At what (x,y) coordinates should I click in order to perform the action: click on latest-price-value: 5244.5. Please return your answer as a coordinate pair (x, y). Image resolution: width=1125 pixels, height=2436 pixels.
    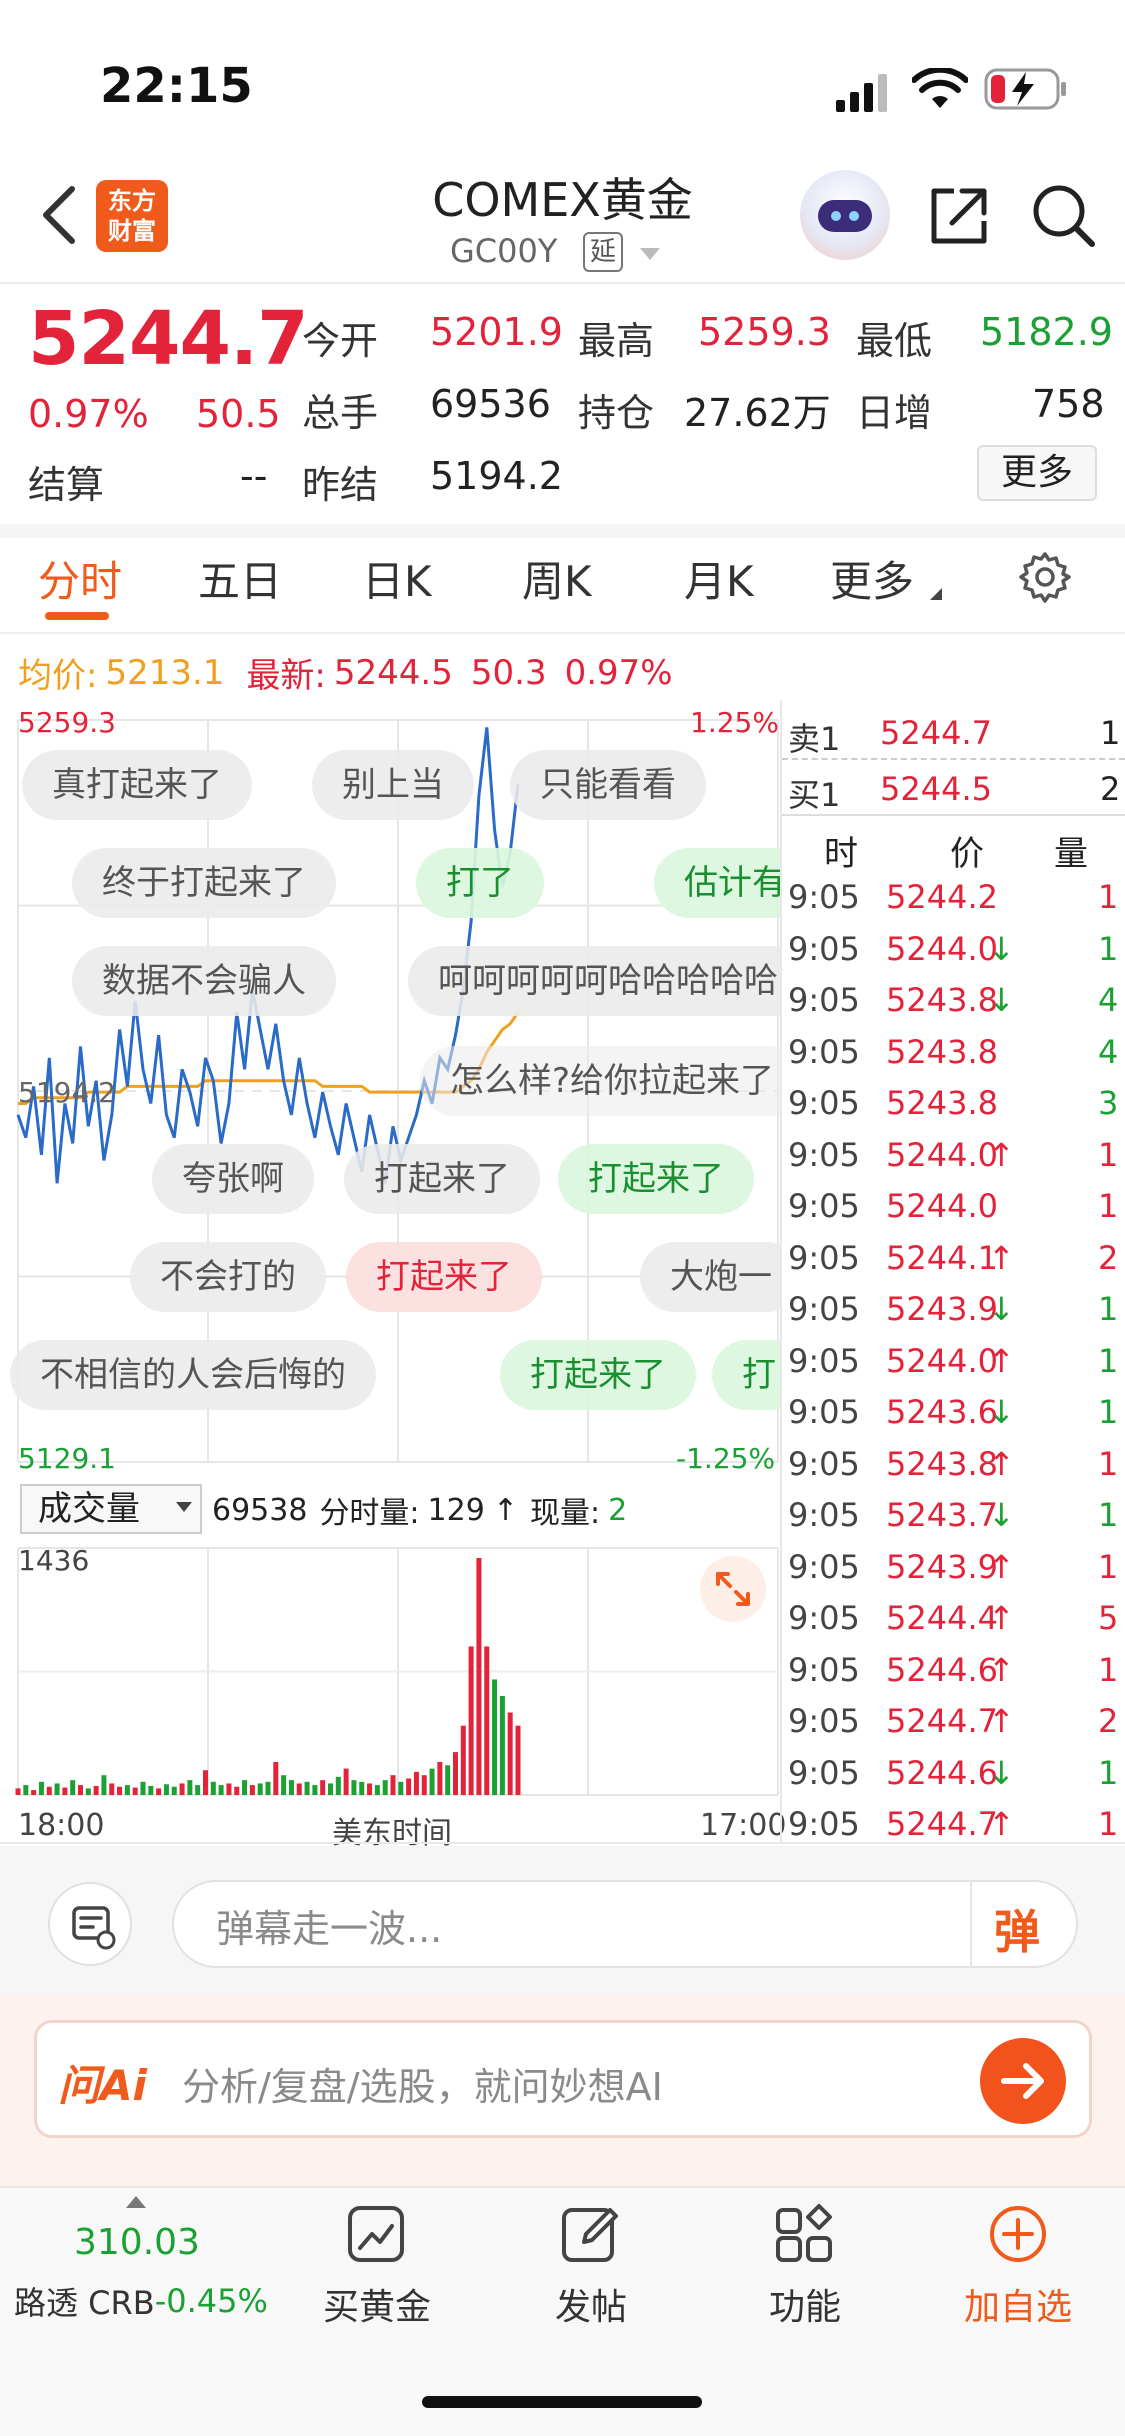
    Looking at the image, I should click on (393, 672).